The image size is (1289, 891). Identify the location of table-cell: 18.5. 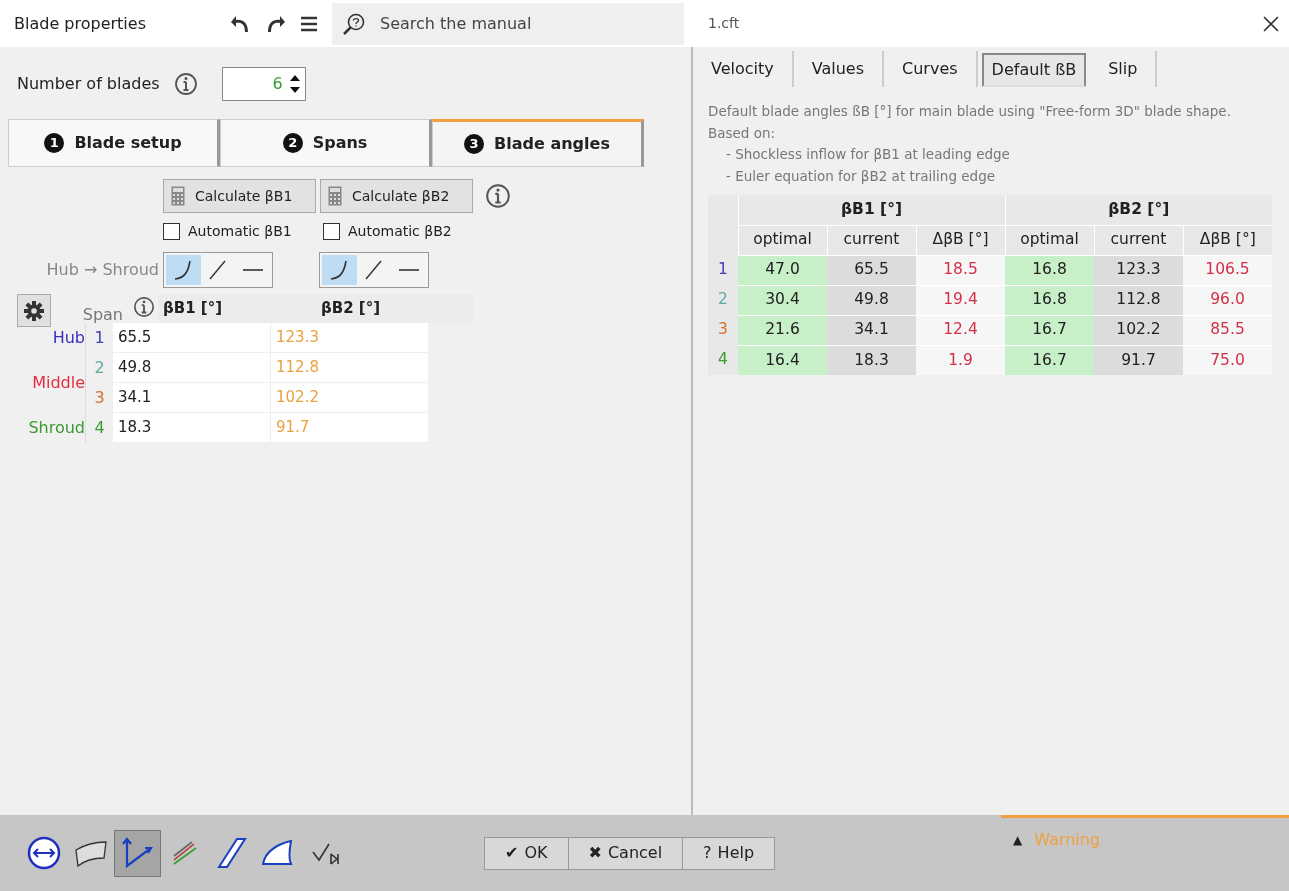
(960, 270).